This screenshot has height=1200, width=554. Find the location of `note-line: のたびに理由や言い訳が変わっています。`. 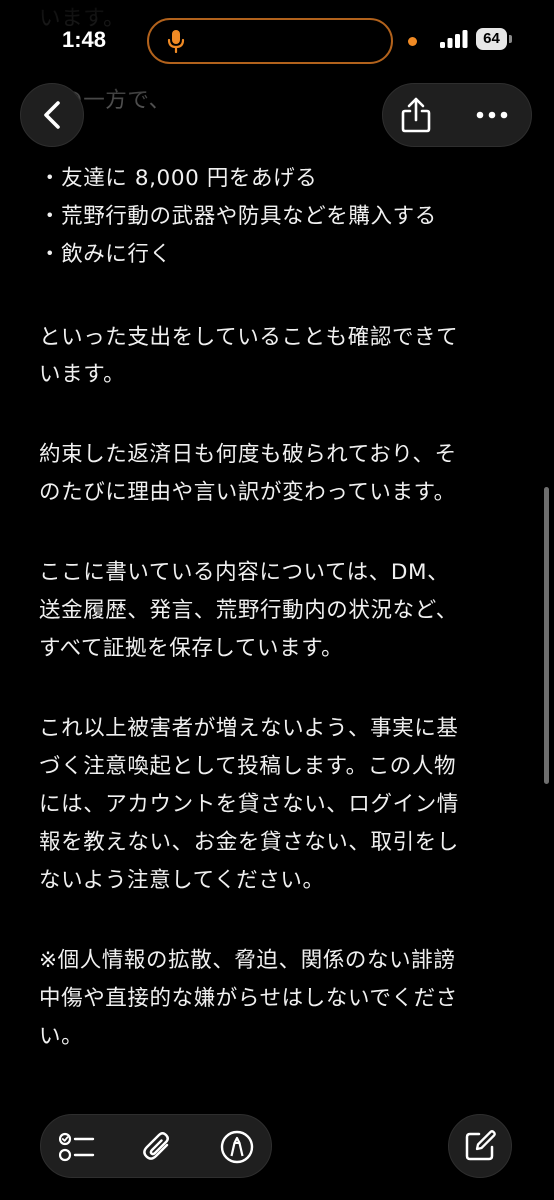

note-line: のたびに理由や言い訳が変わっています。 is located at coordinates (247, 492).